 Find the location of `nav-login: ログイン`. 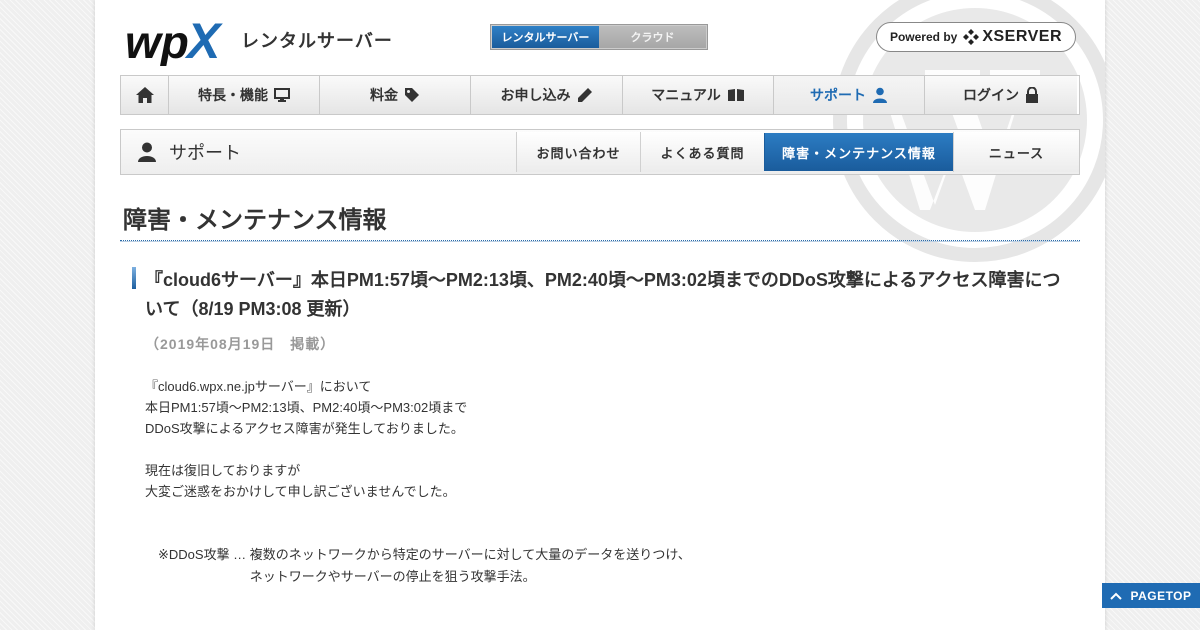

nav-login: ログイン is located at coordinates (1001, 95).